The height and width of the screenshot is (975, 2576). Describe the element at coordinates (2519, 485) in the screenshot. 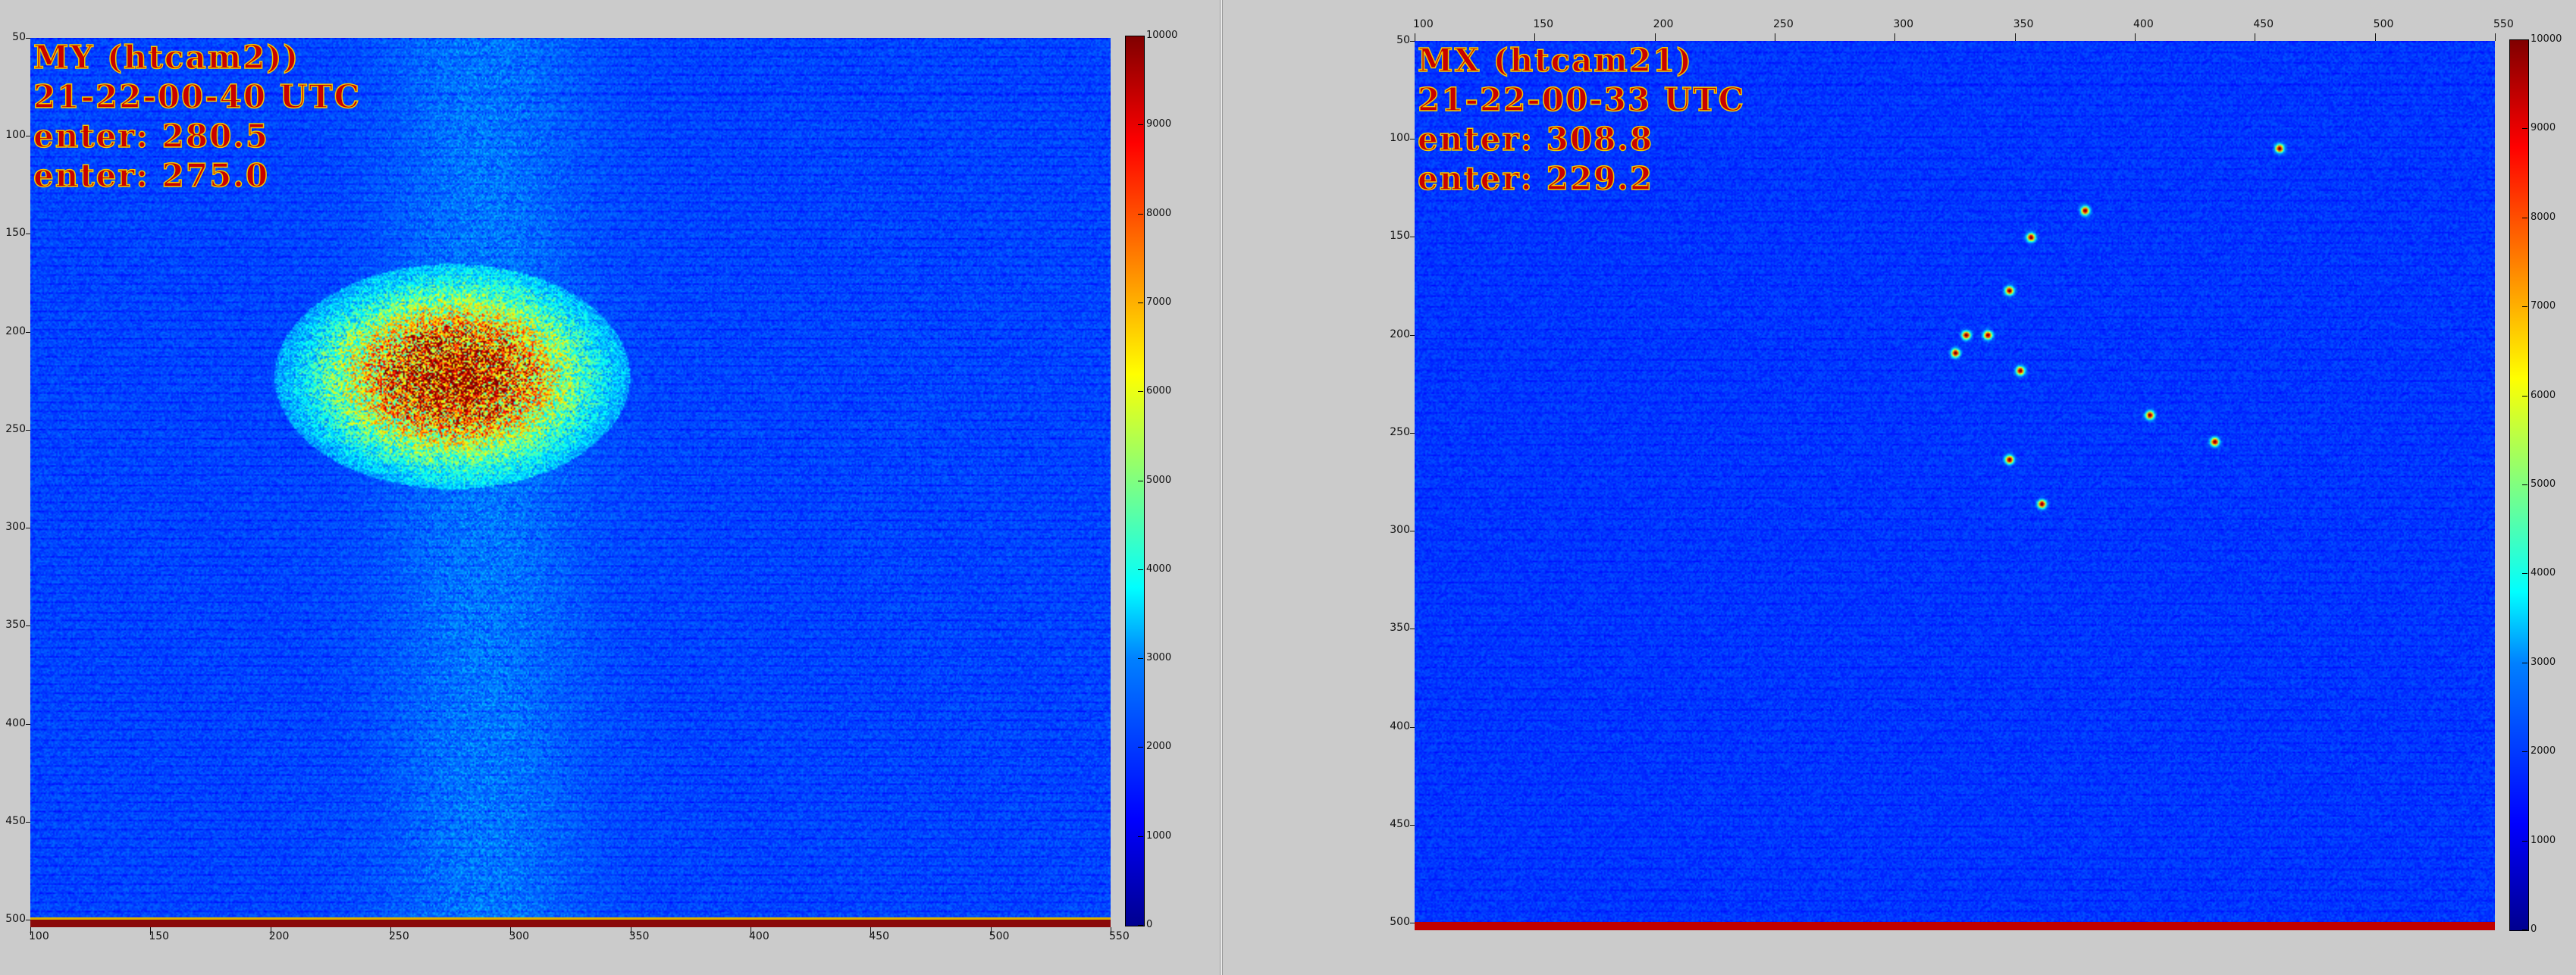

I see `right-colorbar` at that location.